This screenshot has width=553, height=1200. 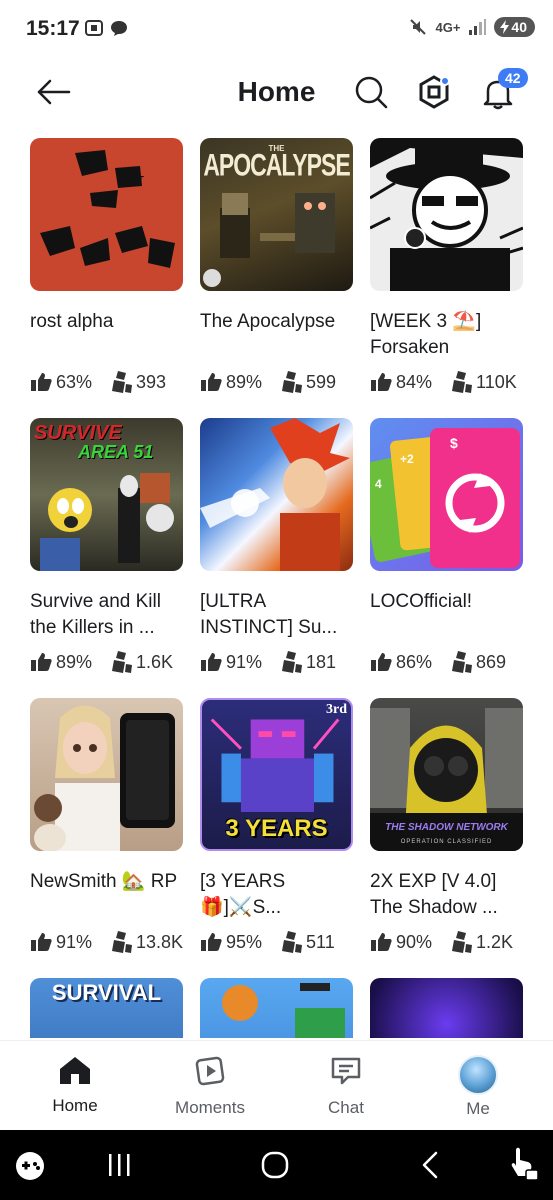 What do you see at coordinates (514, 27) in the screenshot?
I see `battery-indicator: 40` at bounding box center [514, 27].